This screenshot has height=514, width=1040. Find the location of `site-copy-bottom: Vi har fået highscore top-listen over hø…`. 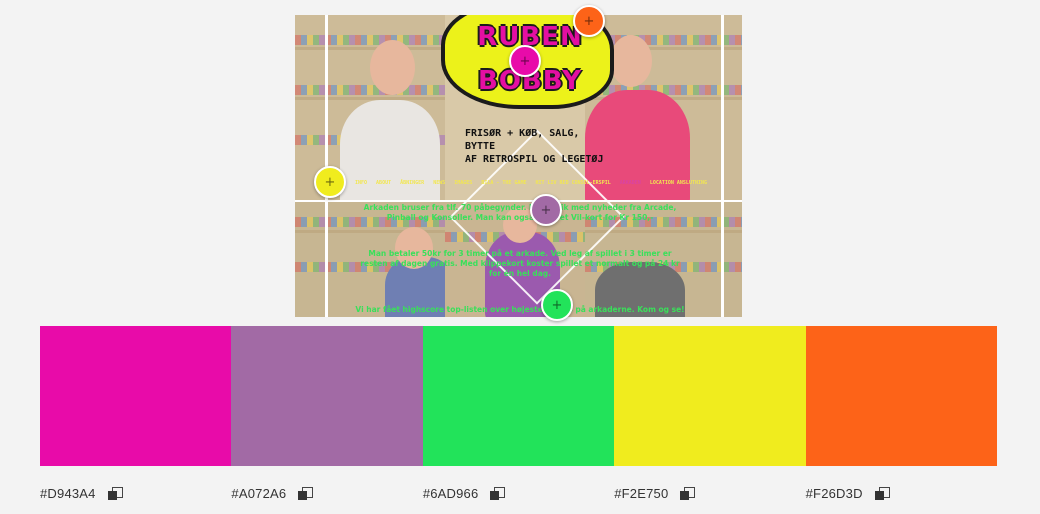

site-copy-bottom: Vi har fået highscore top-listen over hø… is located at coordinates (520, 309).